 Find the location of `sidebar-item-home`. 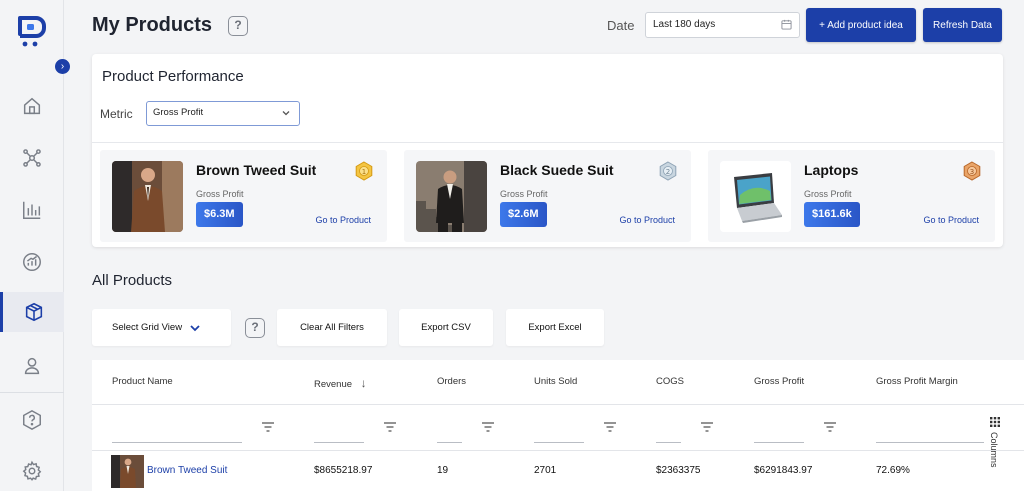

sidebar-item-home is located at coordinates (32, 106).